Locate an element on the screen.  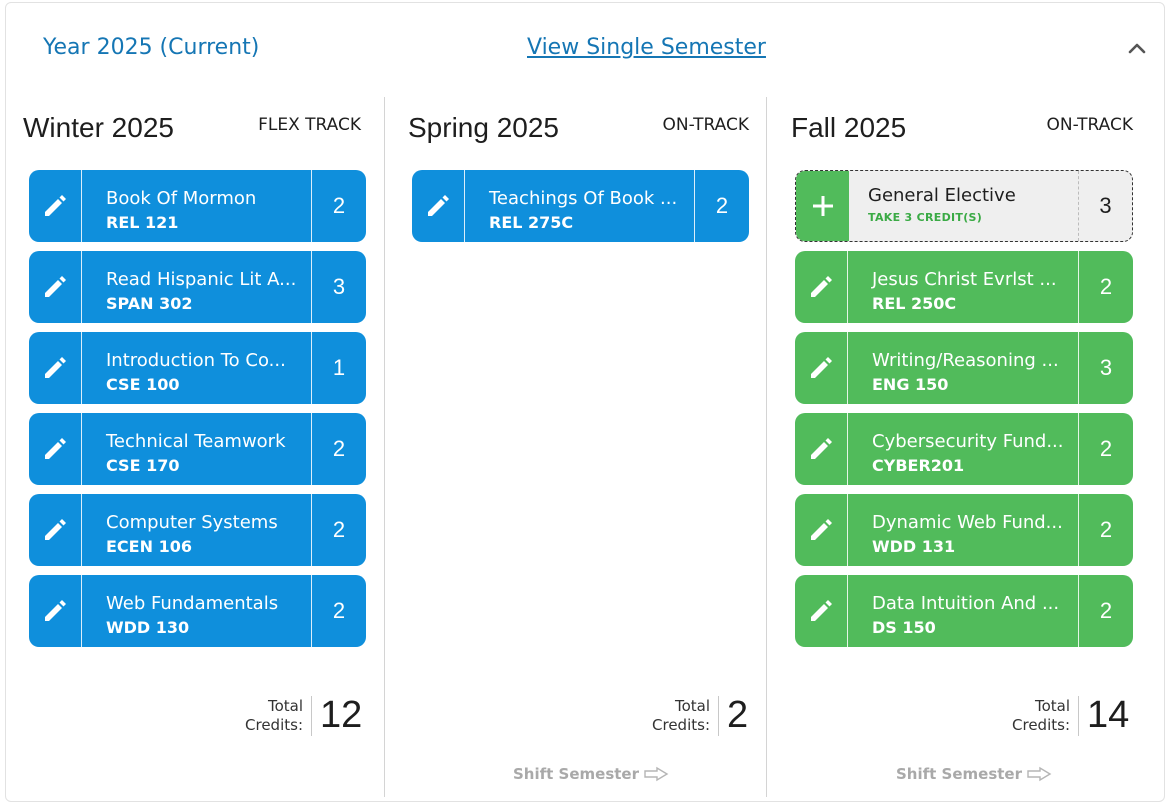
course-card: Introduction To Co... CSE 100 1 is located at coordinates (197, 368).